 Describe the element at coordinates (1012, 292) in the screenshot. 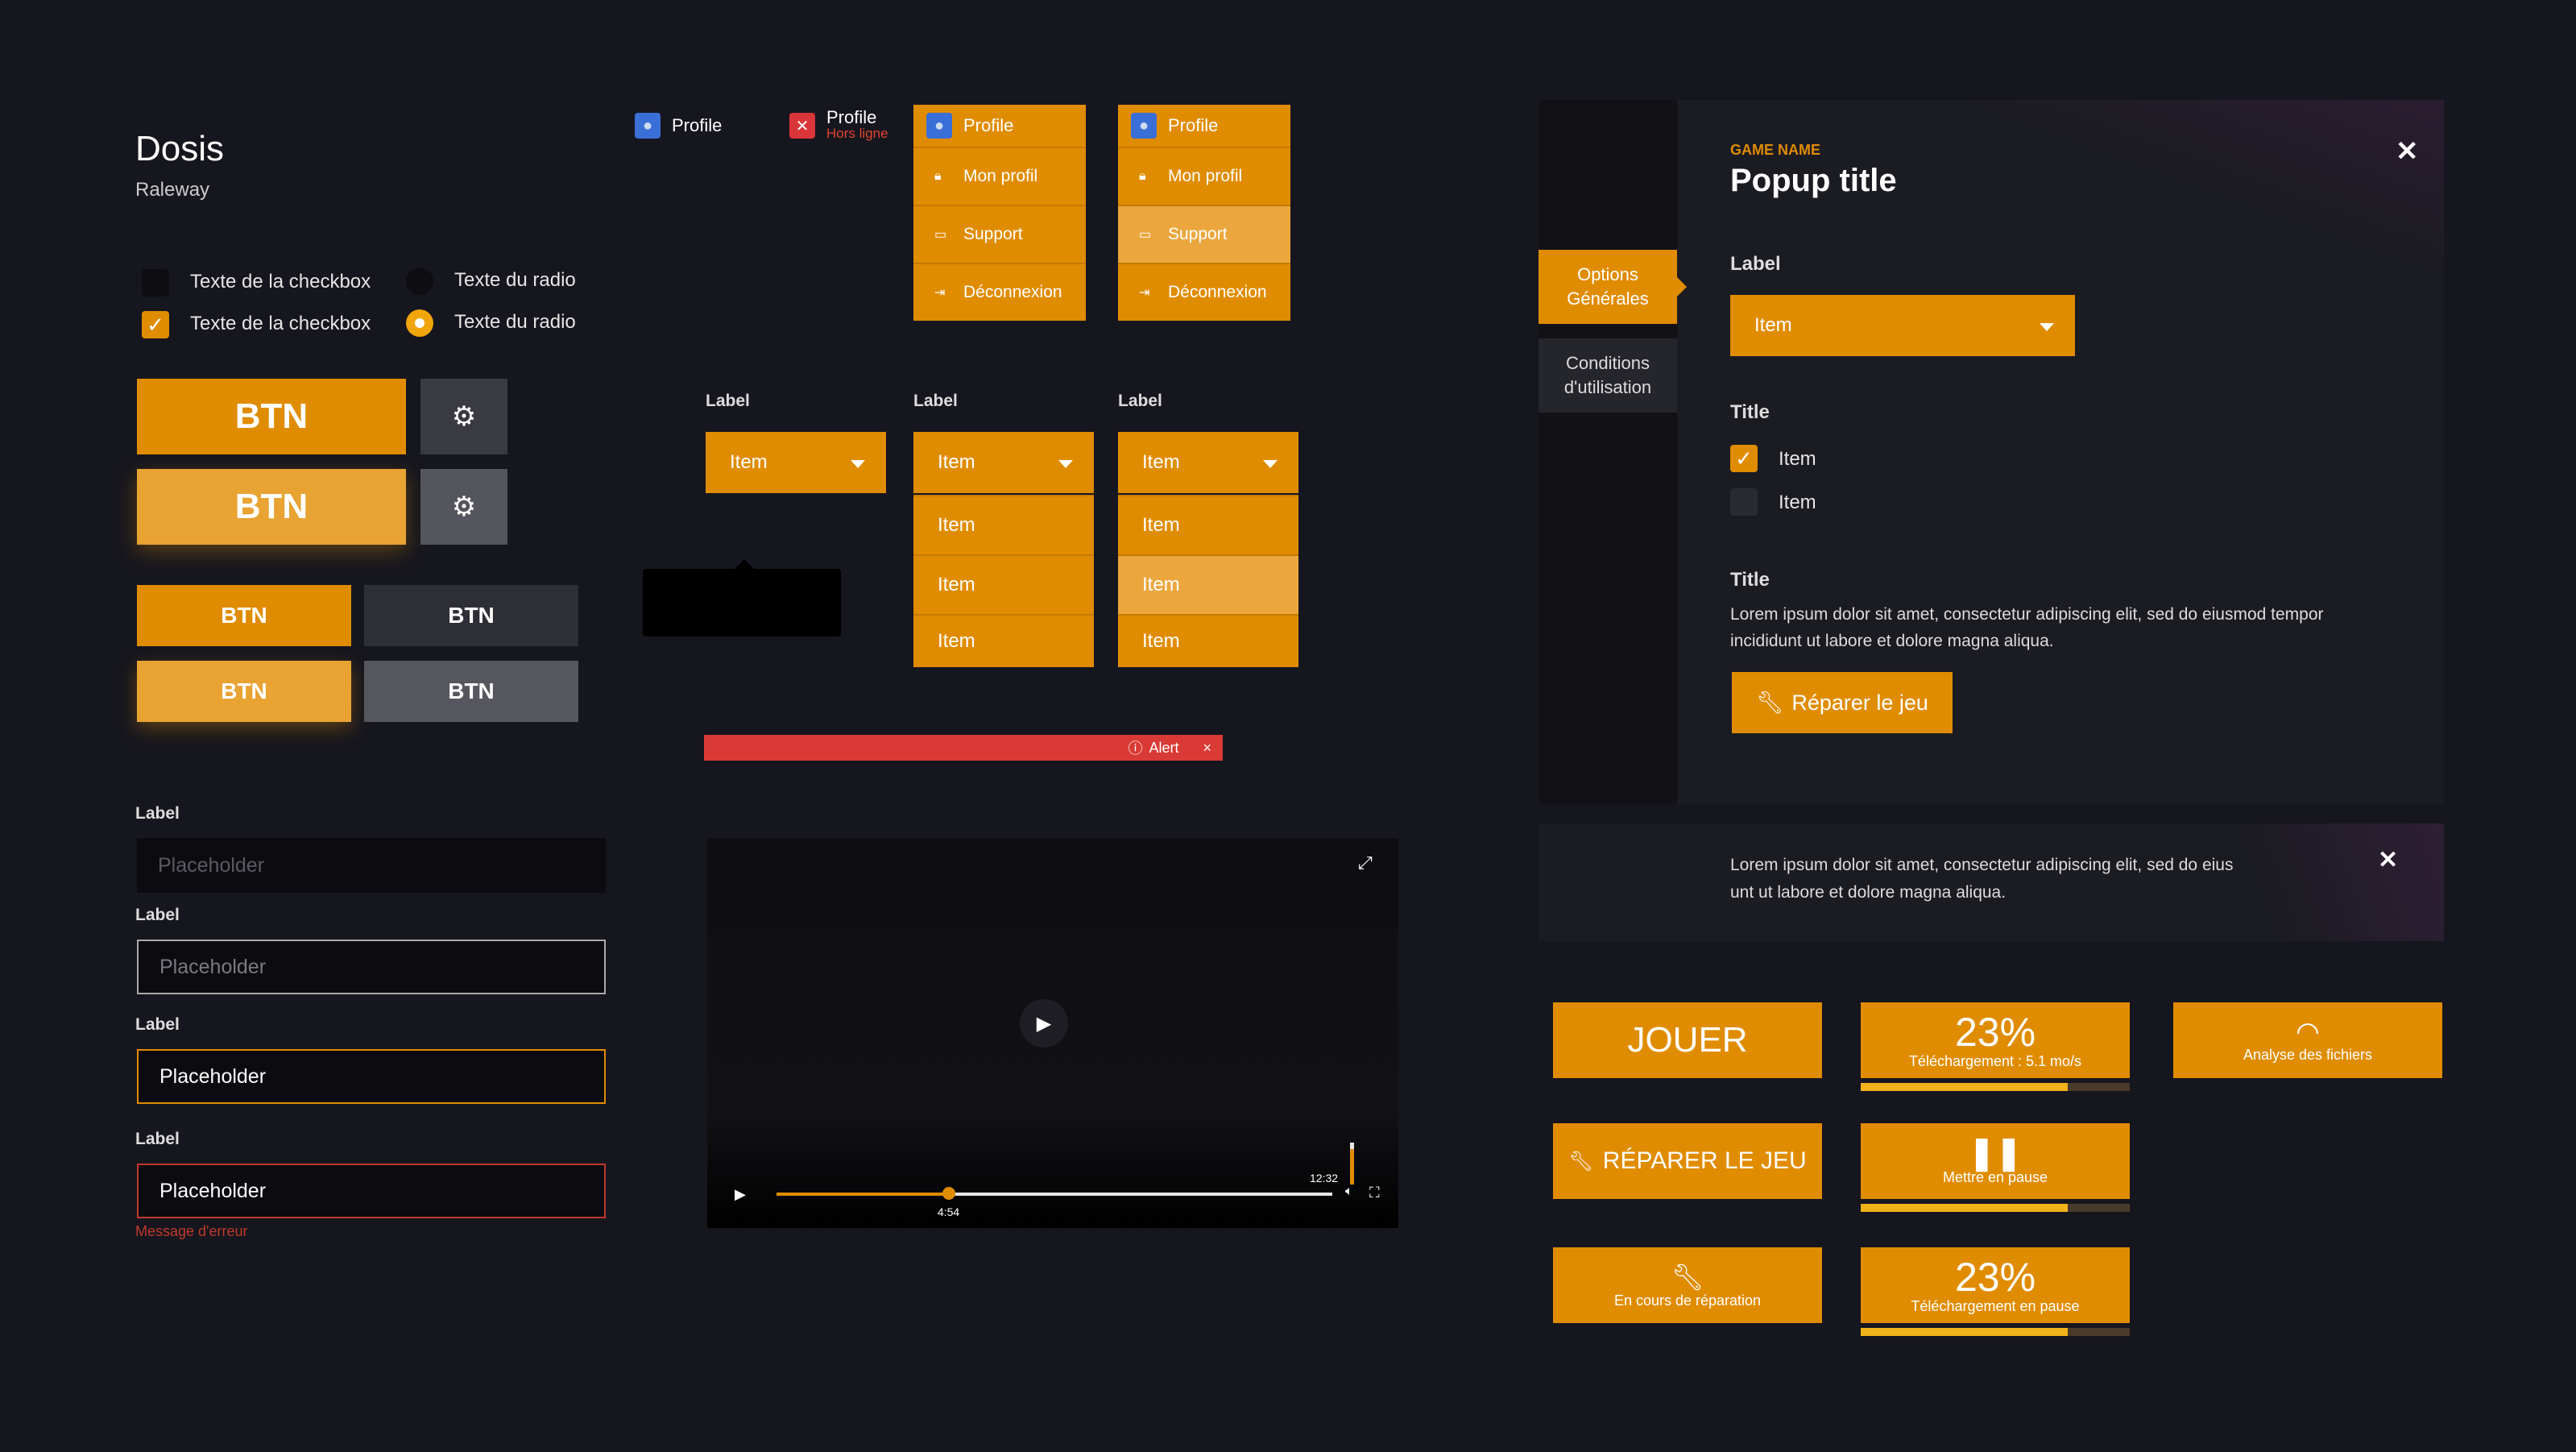

I see `menu-item-label: Déconnexion` at that location.